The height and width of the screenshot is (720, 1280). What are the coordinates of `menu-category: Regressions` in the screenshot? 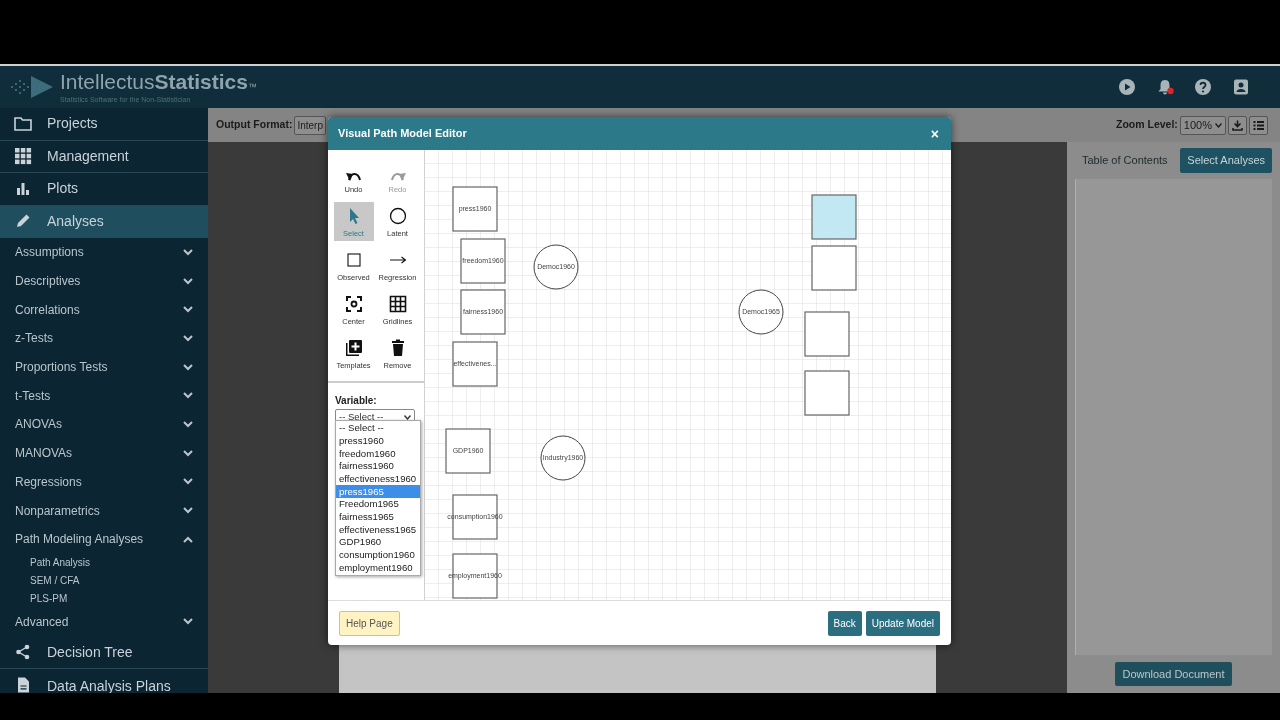 It's located at (48, 481).